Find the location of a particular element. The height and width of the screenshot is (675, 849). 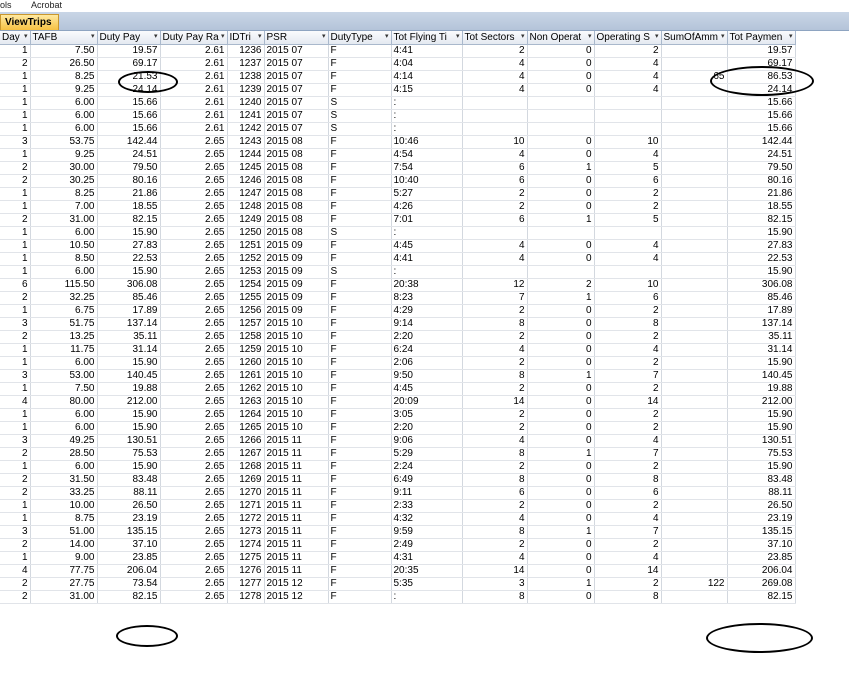

cell-tot-paymen: 137.14 is located at coordinates (761, 324).